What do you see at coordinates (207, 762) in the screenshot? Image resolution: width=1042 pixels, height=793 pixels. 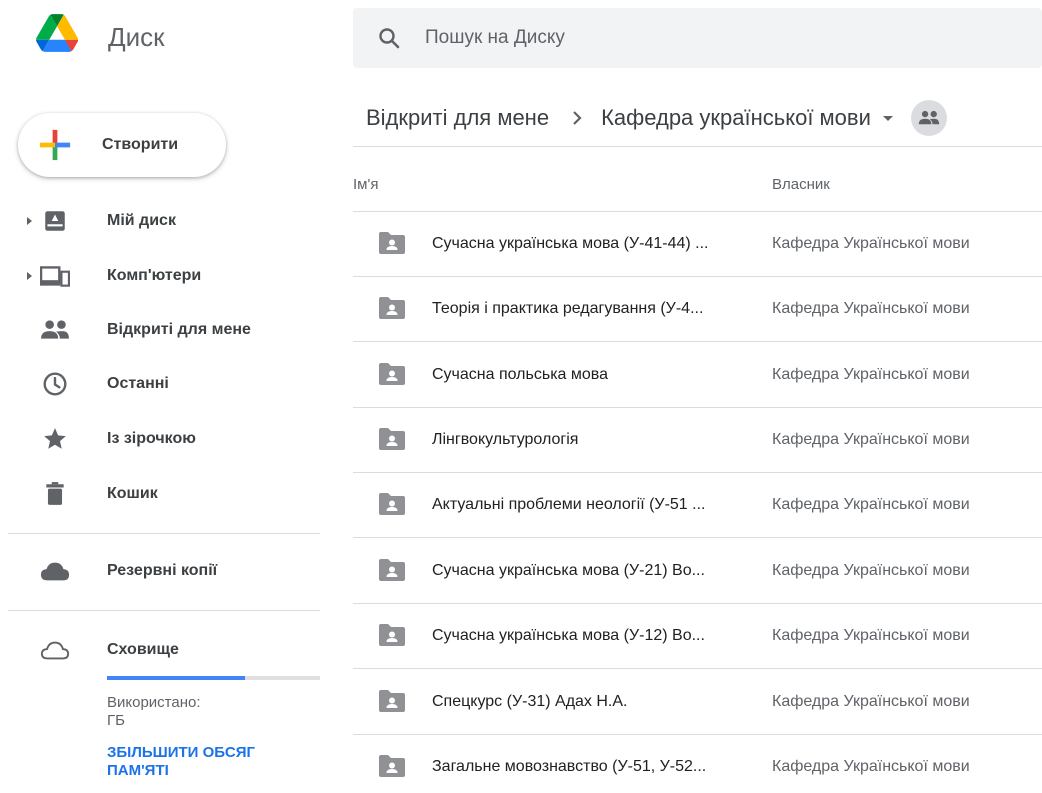 I see `upgrade-storage-link: ЗБІЛЬШИТИ ОБСЯГ ПАМ'ЯТІ` at bounding box center [207, 762].